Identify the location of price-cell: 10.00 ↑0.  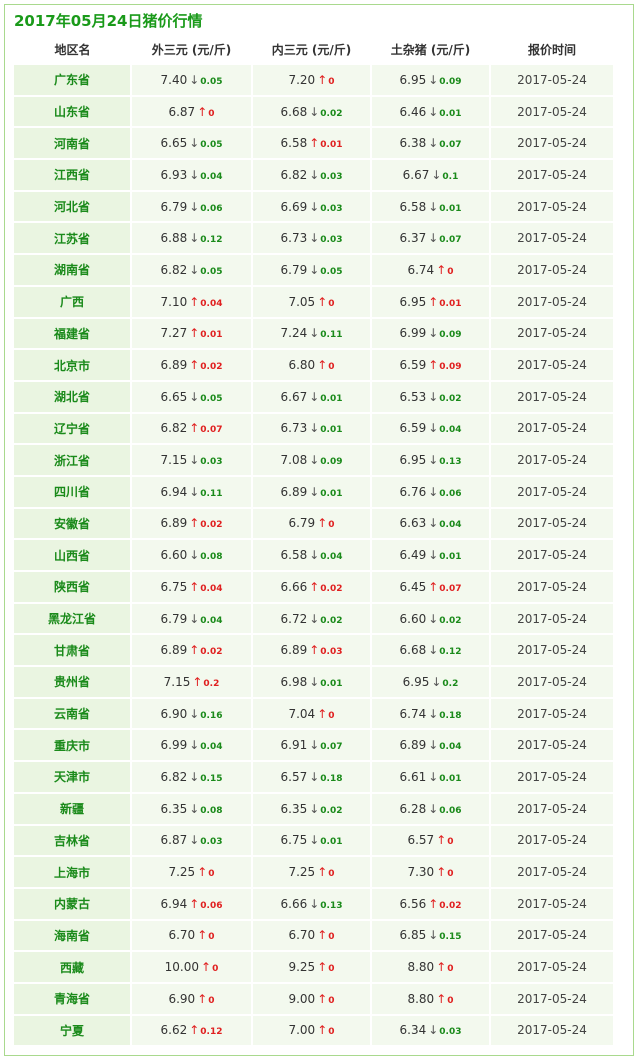
(192, 966).